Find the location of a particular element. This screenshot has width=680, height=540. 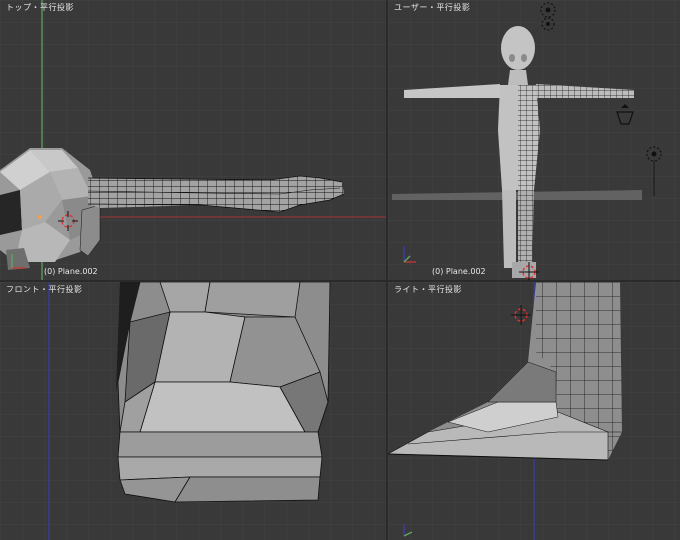

viewport-divider-vertical is located at coordinates (387, 270).